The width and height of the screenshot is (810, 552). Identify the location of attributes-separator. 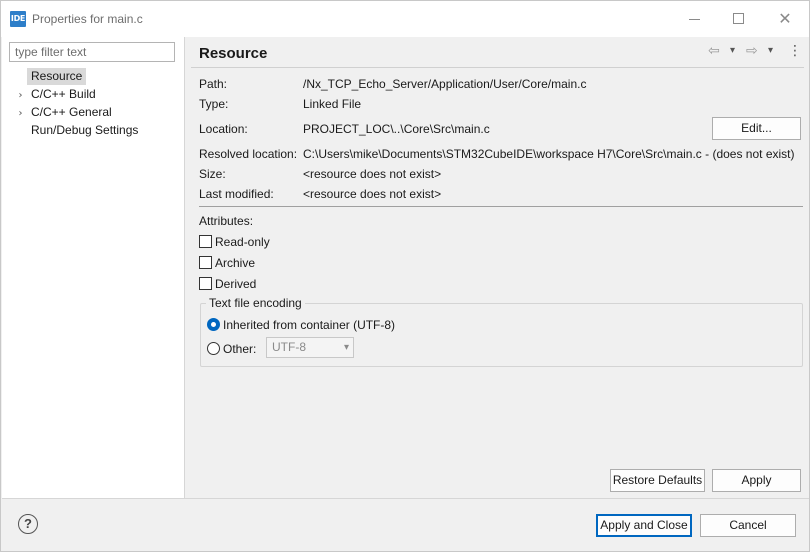
(501, 206).